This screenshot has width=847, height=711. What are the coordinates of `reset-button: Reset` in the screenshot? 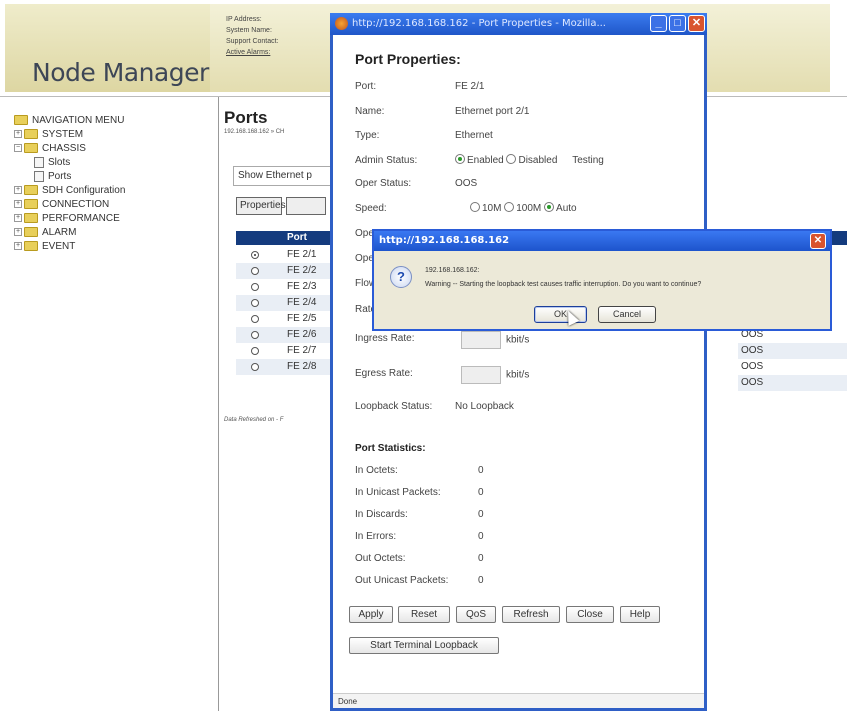 It's located at (424, 614).